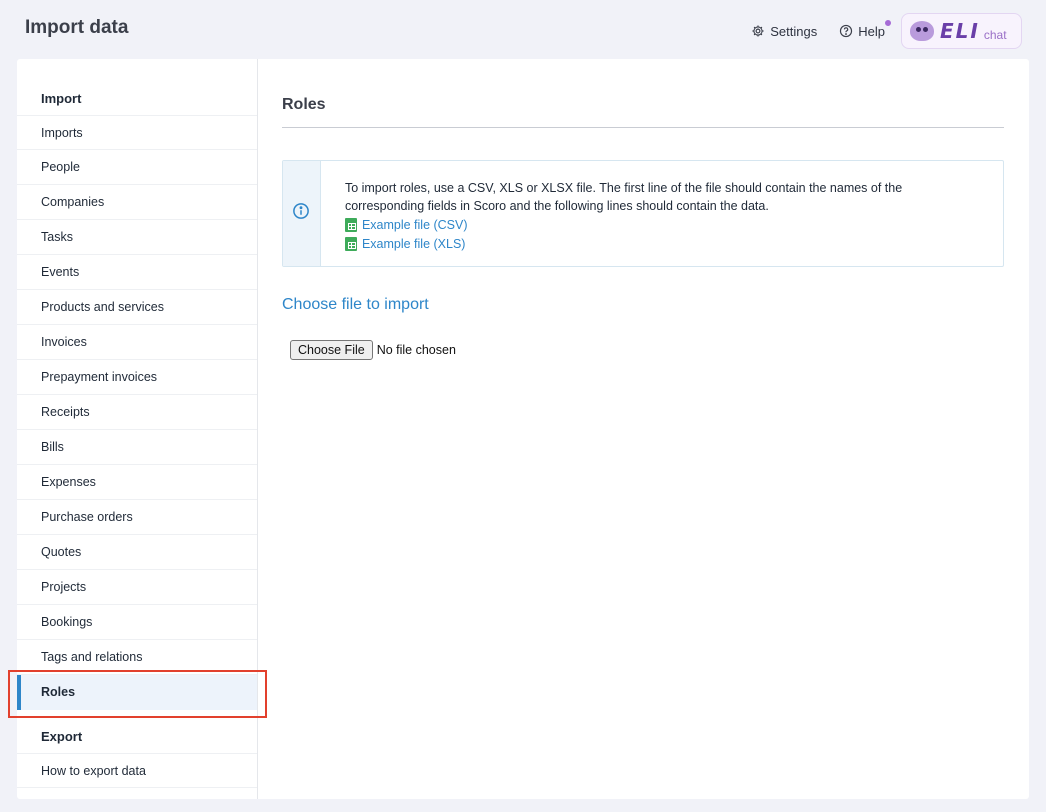 The image size is (1046, 812). I want to click on info-icon, so click(301, 213).